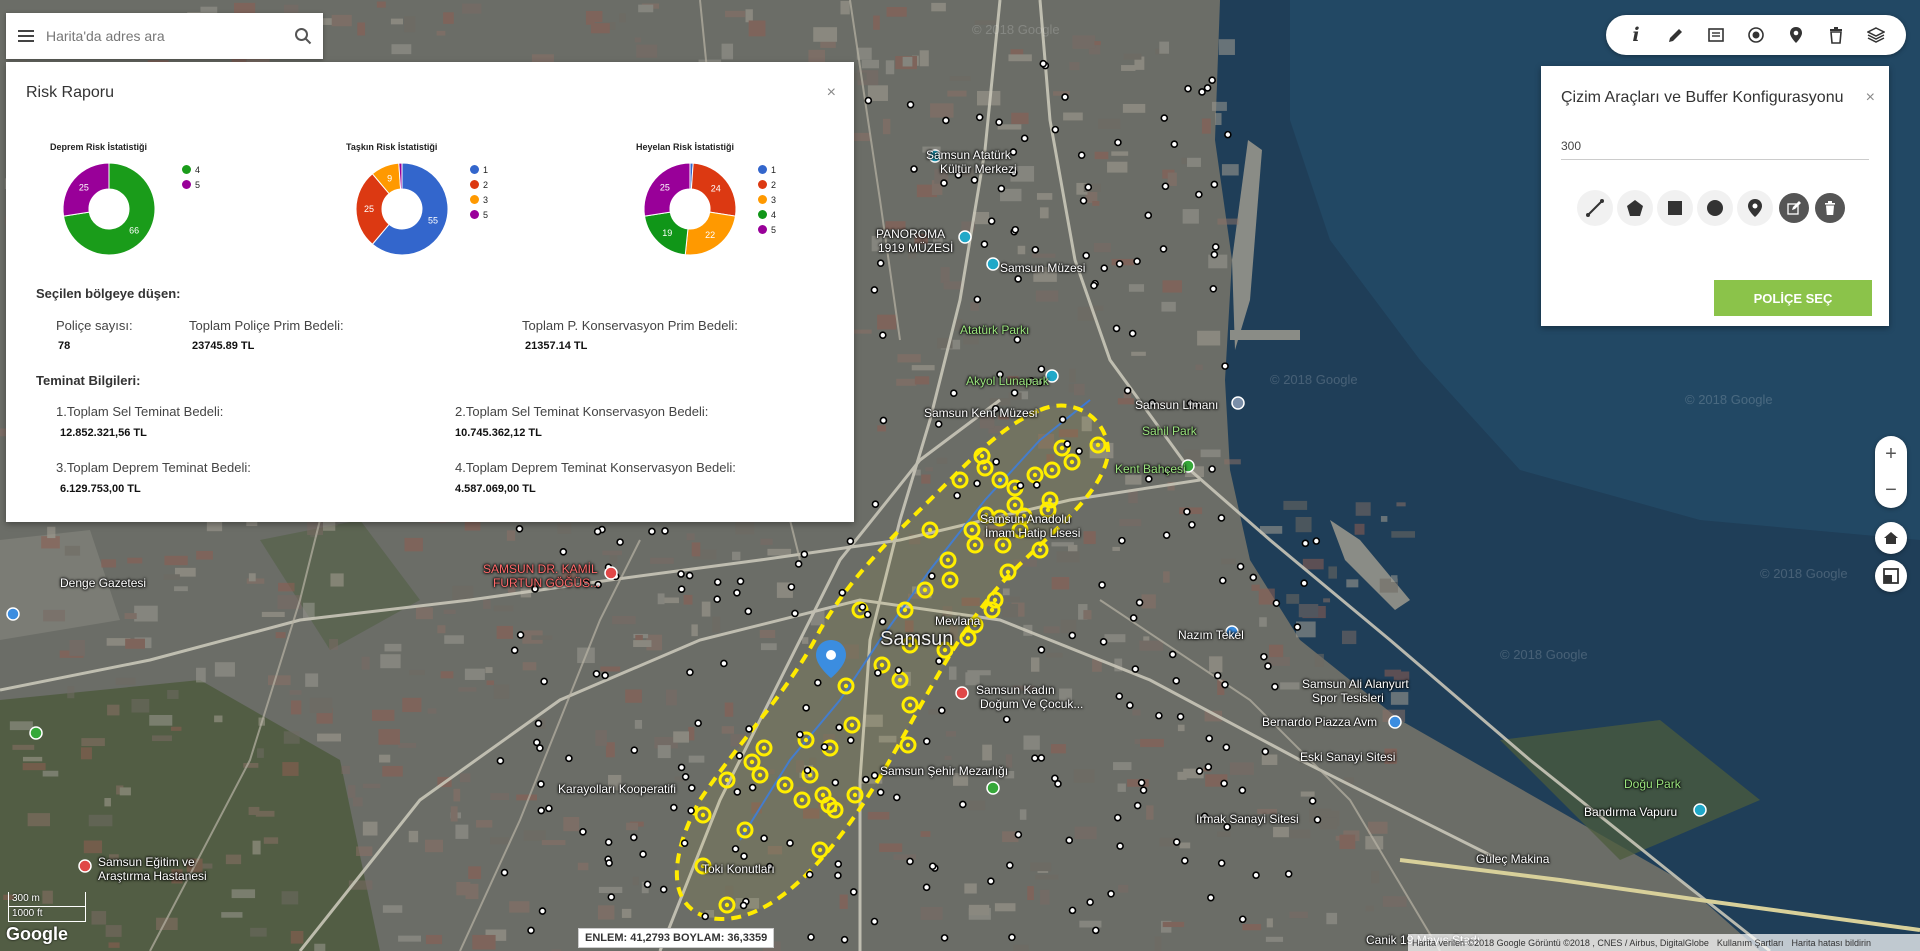  Describe the element at coordinates (26, 36) in the screenshot. I see `hamburger-menu-icon` at that location.